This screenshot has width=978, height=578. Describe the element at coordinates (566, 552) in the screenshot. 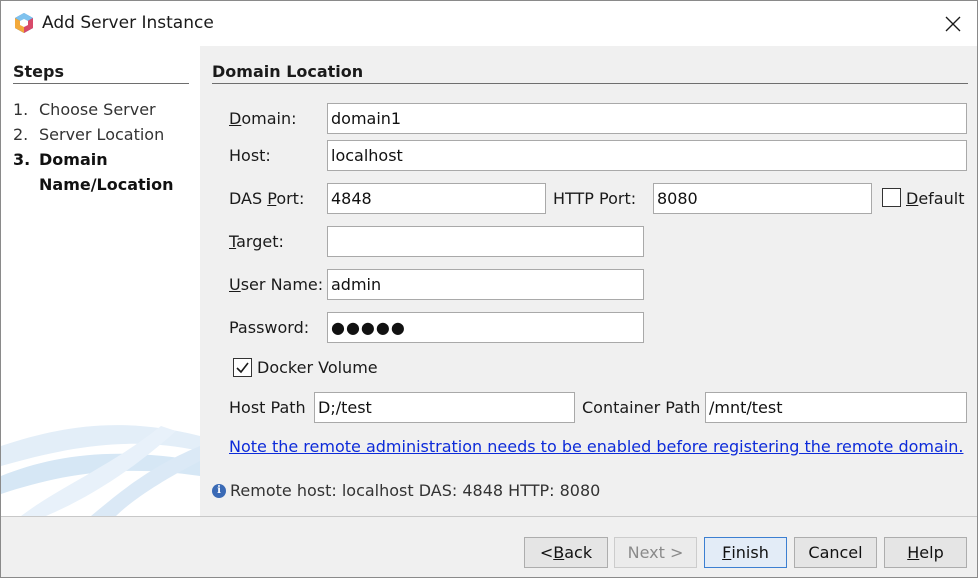

I see `back-button: < Back` at that location.